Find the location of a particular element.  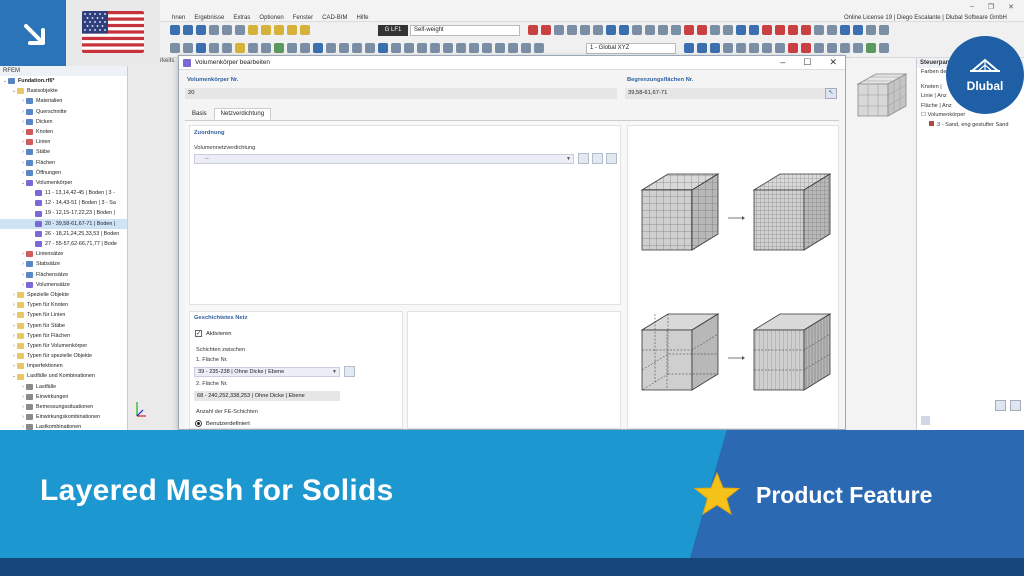

navigator-item: 20 - 39,58-61,67-71 | Boden | is located at coordinates (63, 223).